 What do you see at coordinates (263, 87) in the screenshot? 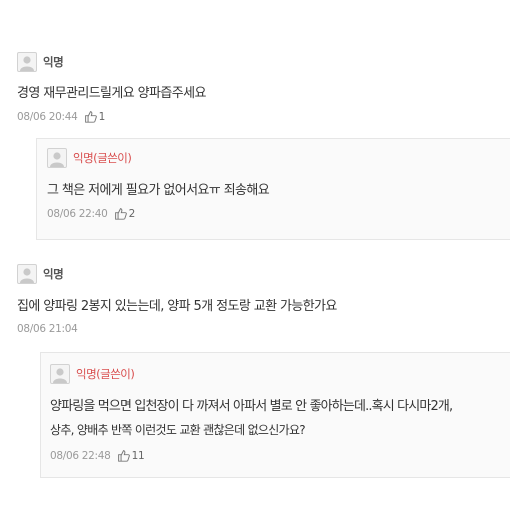
I see `comment-1: 익명 경영 재무관리드릴게요 양파즙주세요 08/06 20:44 1` at bounding box center [263, 87].